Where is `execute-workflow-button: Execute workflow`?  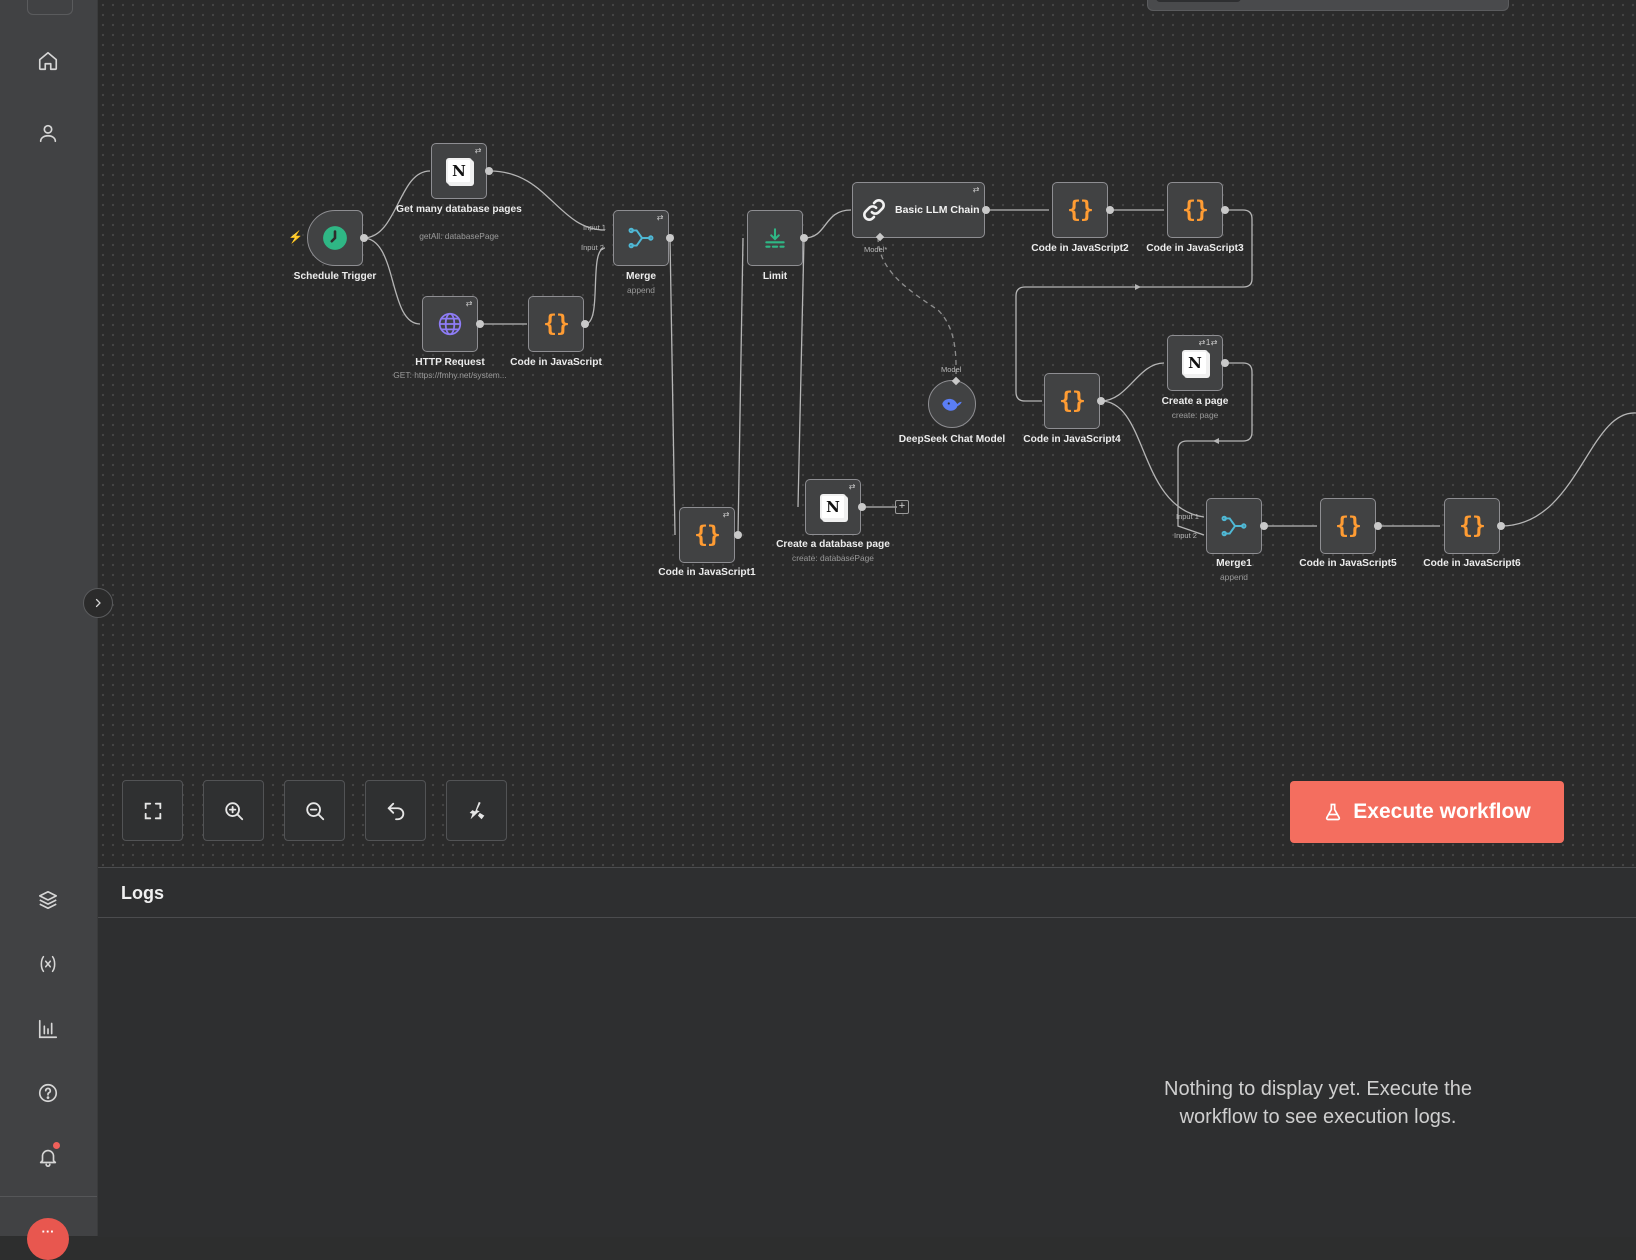 execute-workflow-button: Execute workflow is located at coordinates (1427, 812).